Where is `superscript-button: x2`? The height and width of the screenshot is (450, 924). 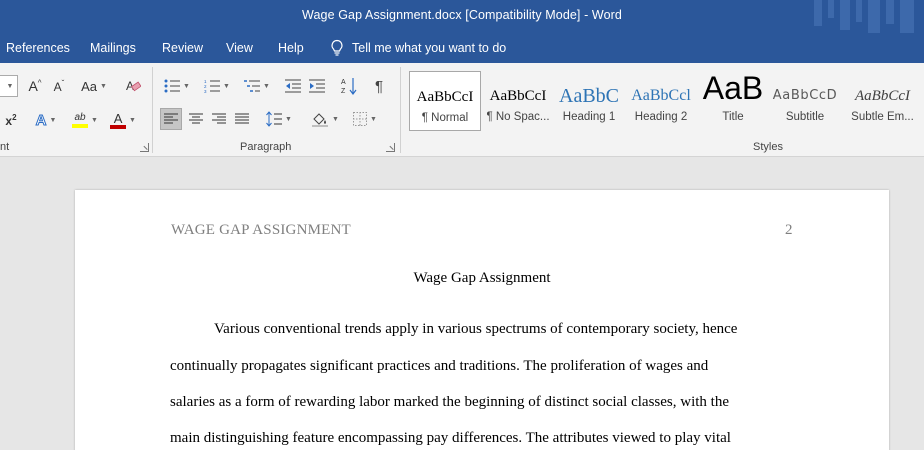 superscript-button: x2 is located at coordinates (11, 120).